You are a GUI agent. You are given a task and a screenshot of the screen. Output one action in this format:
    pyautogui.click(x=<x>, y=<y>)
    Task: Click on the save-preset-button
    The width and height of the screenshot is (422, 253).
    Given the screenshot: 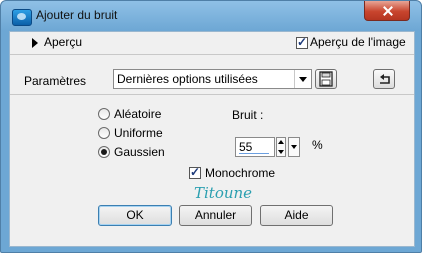 What is the action you would take?
    pyautogui.click(x=326, y=79)
    